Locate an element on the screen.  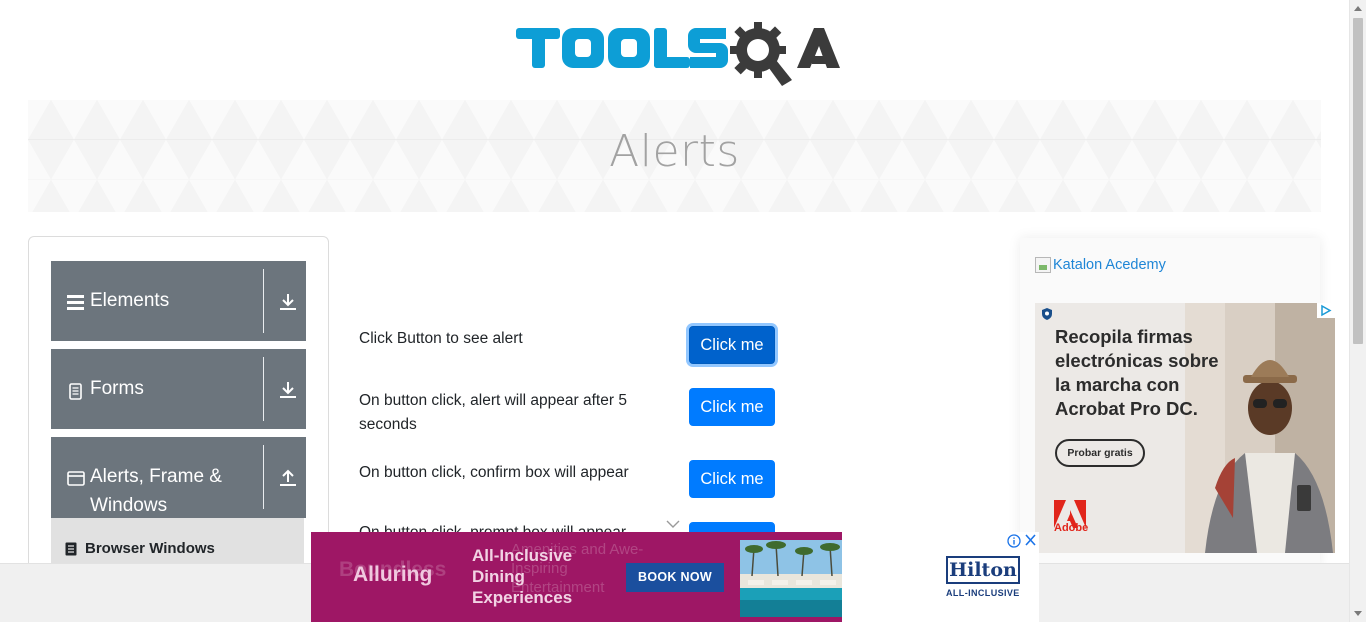
row-label-alert: Click Button to see alert is located at coordinates (441, 338).